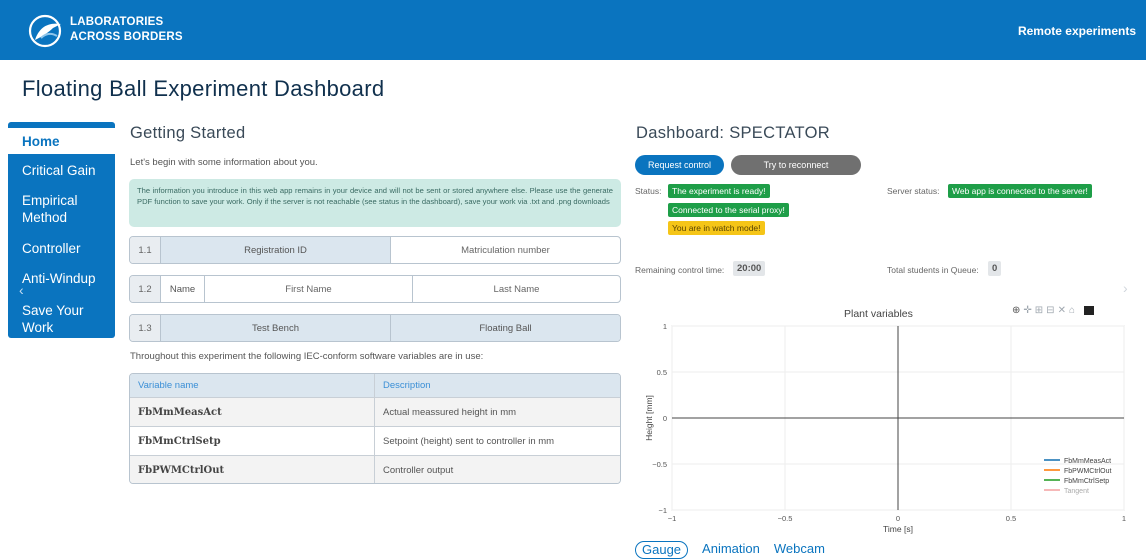 This screenshot has height=559, width=1146. What do you see at coordinates (188, 133) in the screenshot?
I see `getting-started-title: Getting Started` at bounding box center [188, 133].